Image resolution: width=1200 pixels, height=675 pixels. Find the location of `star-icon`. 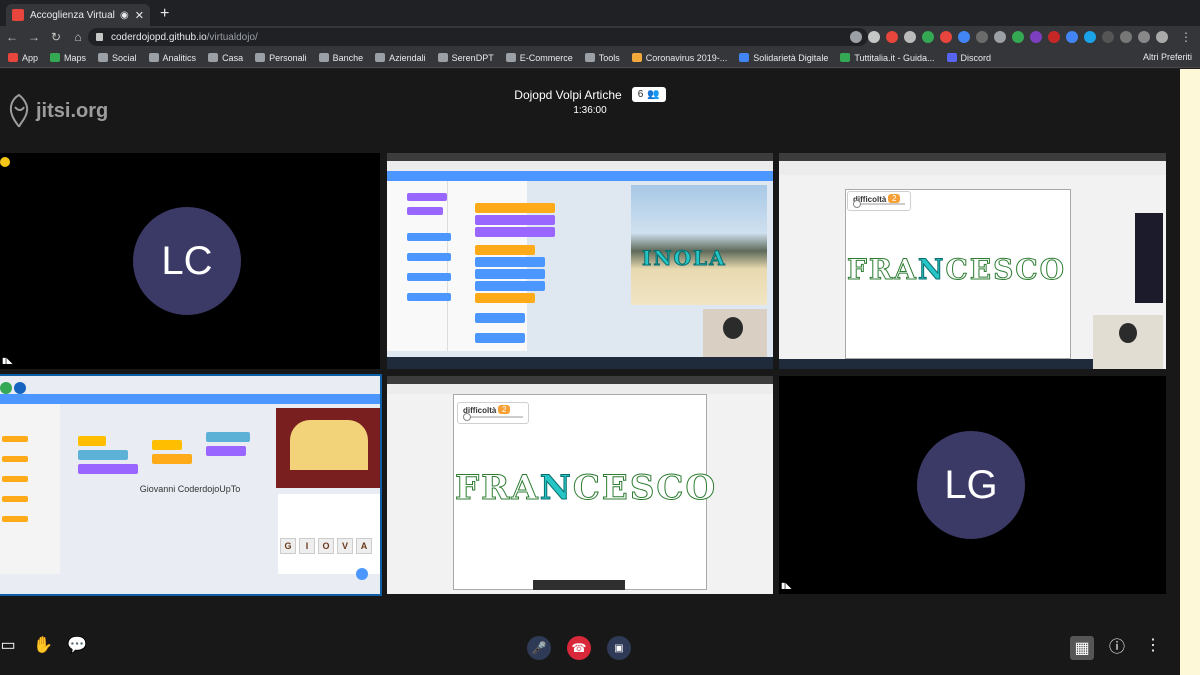

star-icon is located at coordinates (874, 37).